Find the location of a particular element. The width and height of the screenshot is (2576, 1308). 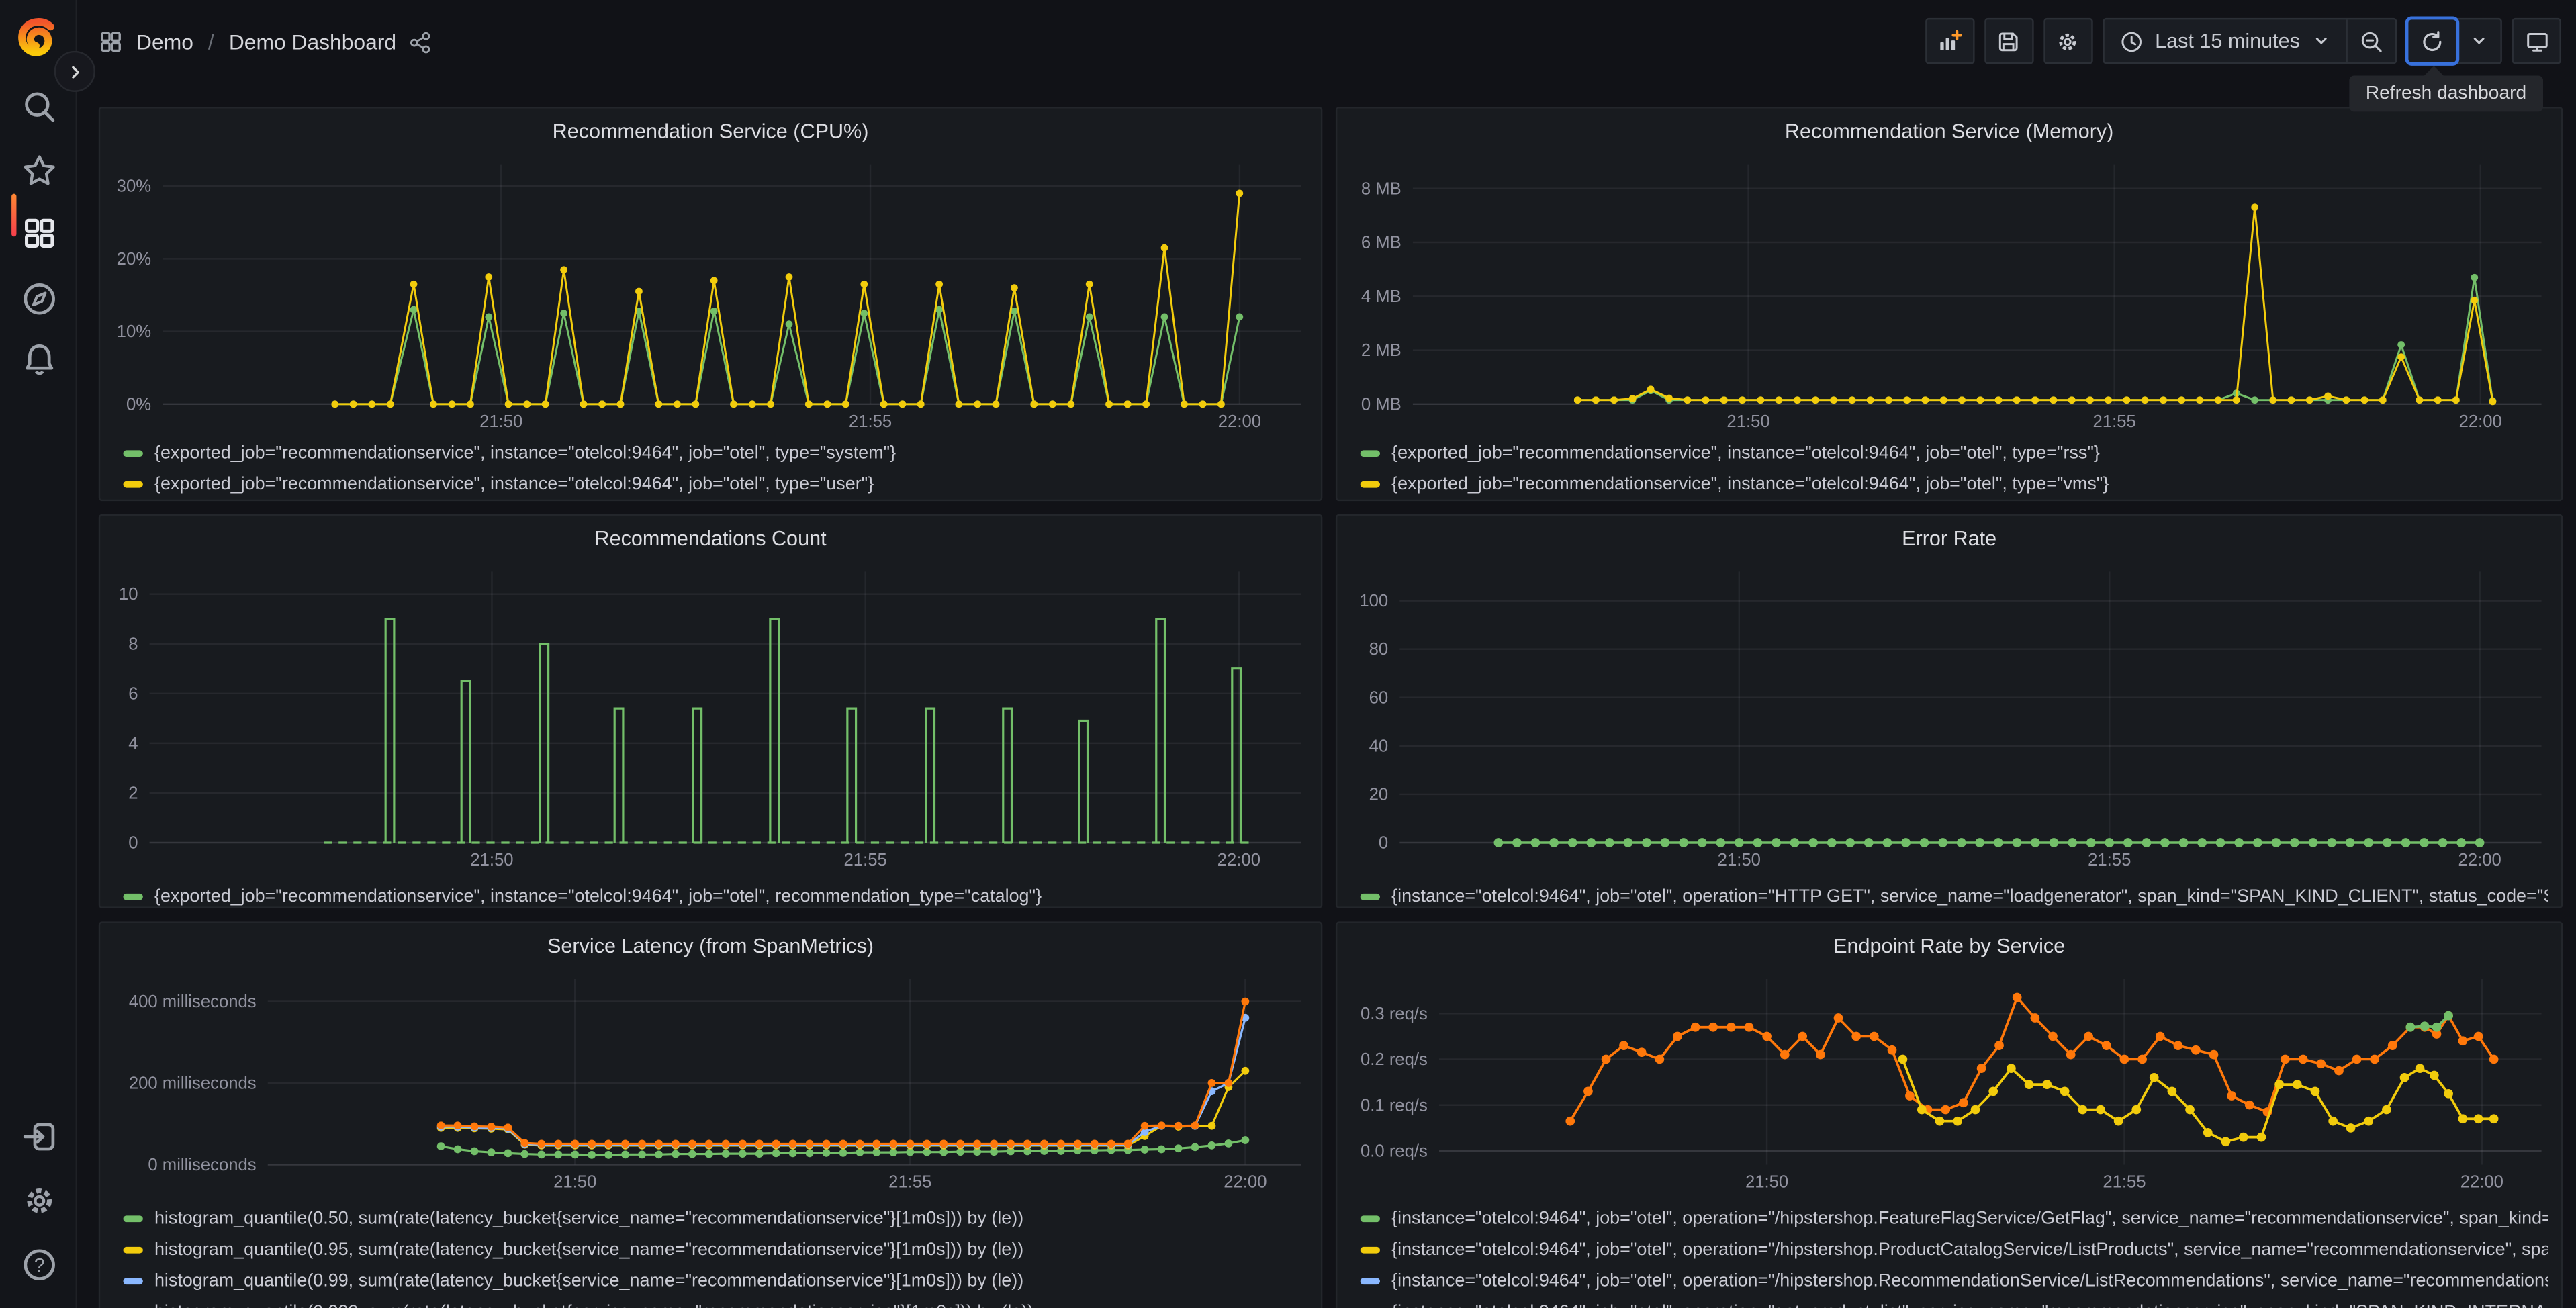

save-icon is located at coordinates (2009, 42).